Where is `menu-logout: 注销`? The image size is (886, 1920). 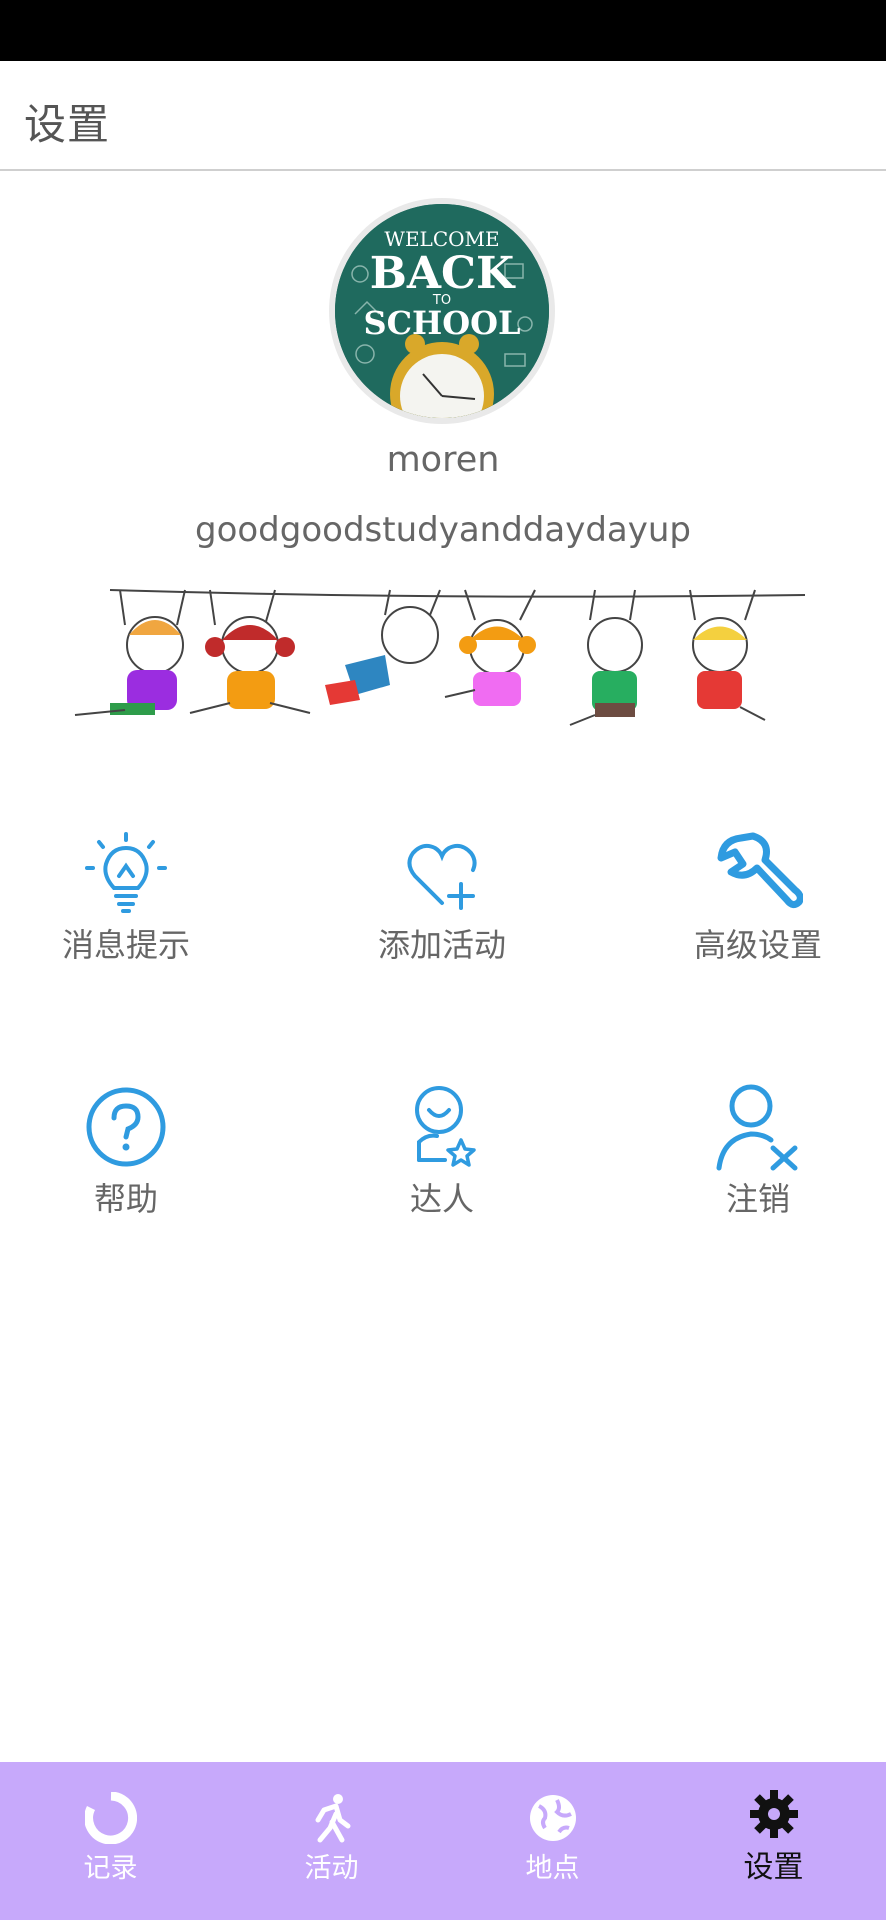 menu-logout: 注销 is located at coordinates (758, 1151).